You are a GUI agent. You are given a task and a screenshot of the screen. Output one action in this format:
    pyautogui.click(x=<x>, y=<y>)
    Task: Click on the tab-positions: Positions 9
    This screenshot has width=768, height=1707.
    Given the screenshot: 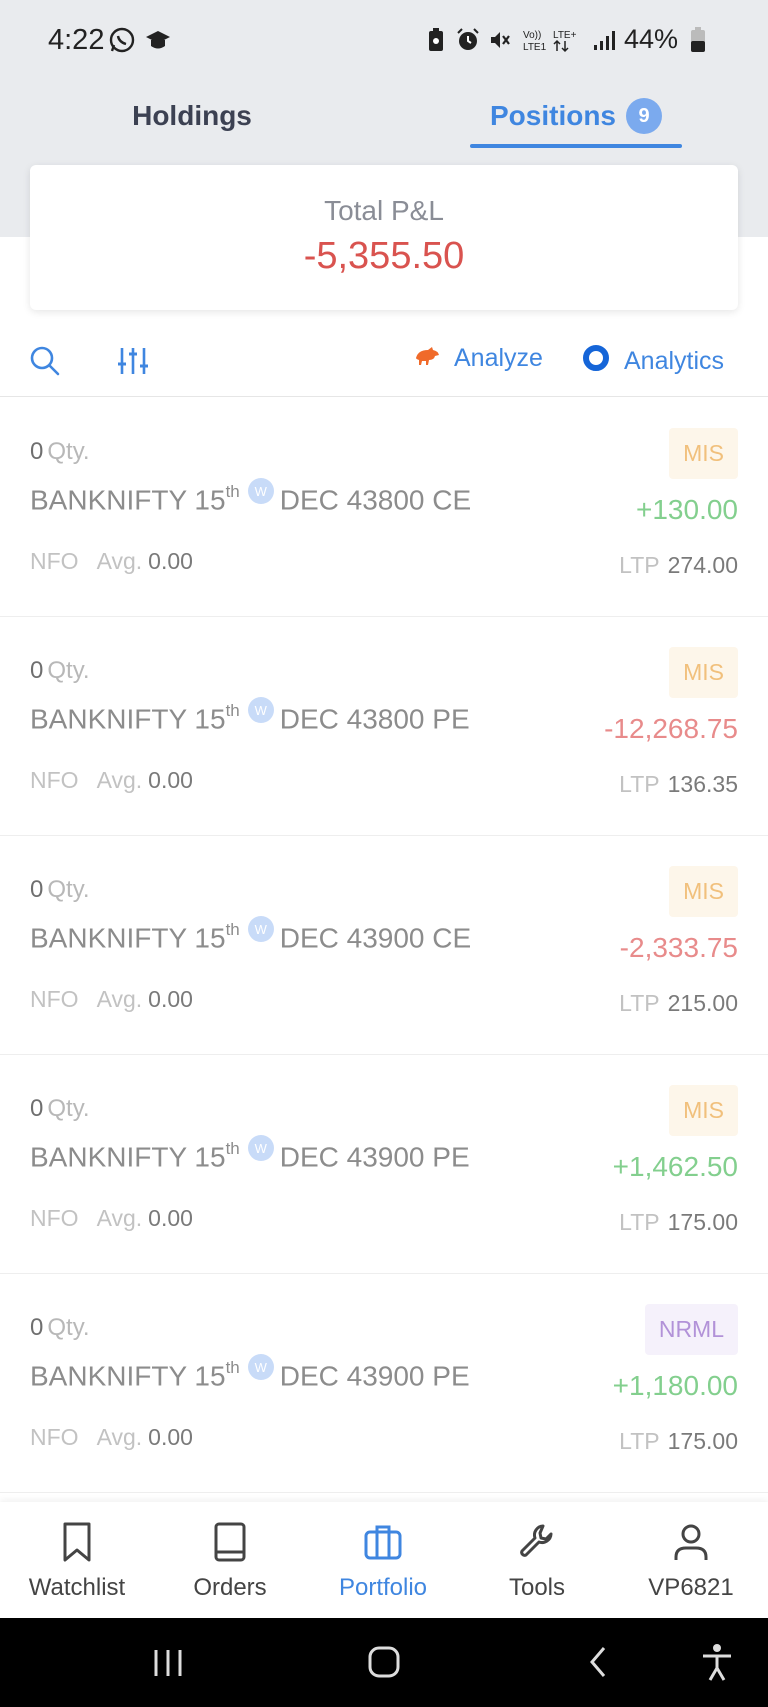 What is the action you would take?
    pyautogui.click(x=576, y=116)
    